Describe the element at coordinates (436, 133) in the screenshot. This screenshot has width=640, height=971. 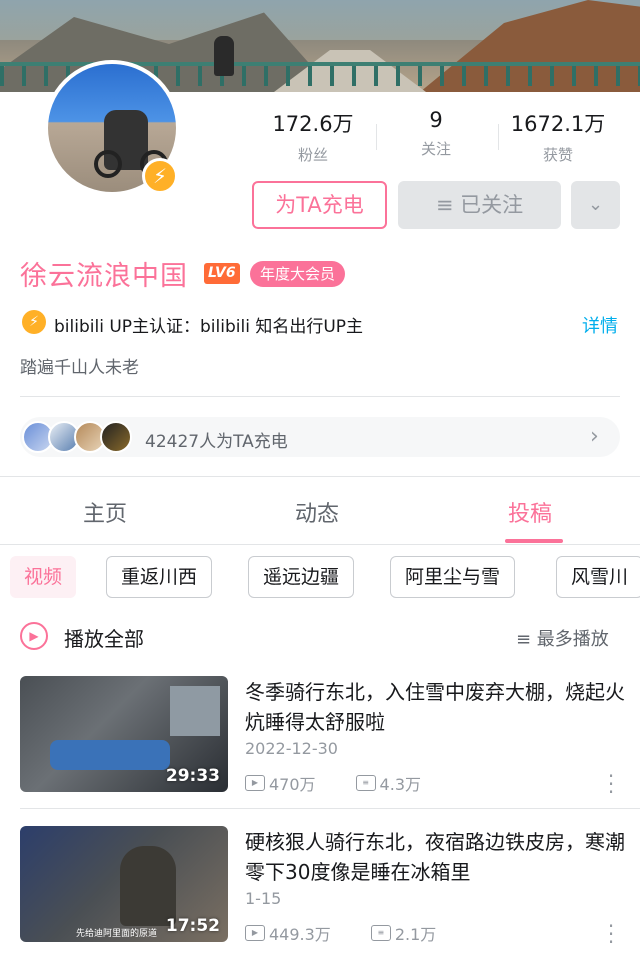
I see `following-stat: 9 关注` at that location.